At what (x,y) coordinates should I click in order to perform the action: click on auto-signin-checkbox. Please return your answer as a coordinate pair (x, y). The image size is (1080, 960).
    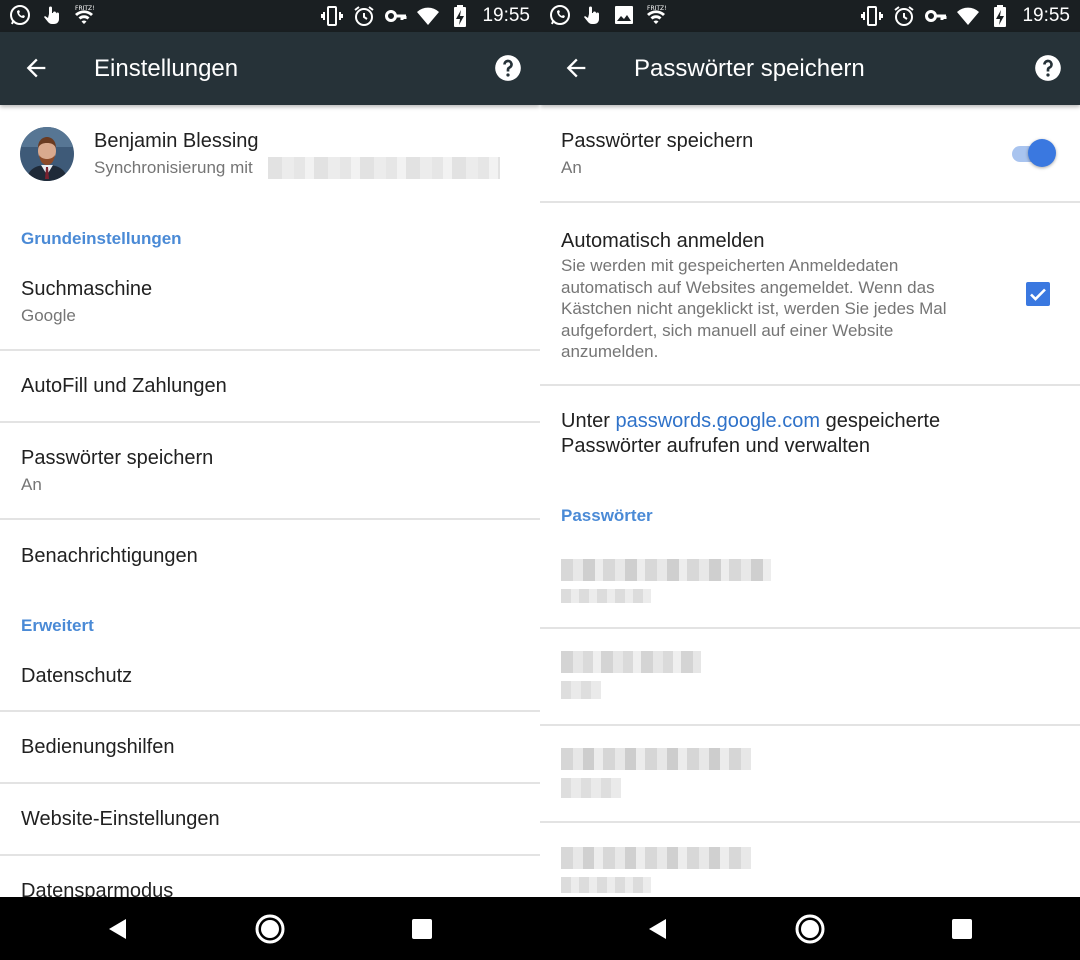
    Looking at the image, I should click on (1038, 294).